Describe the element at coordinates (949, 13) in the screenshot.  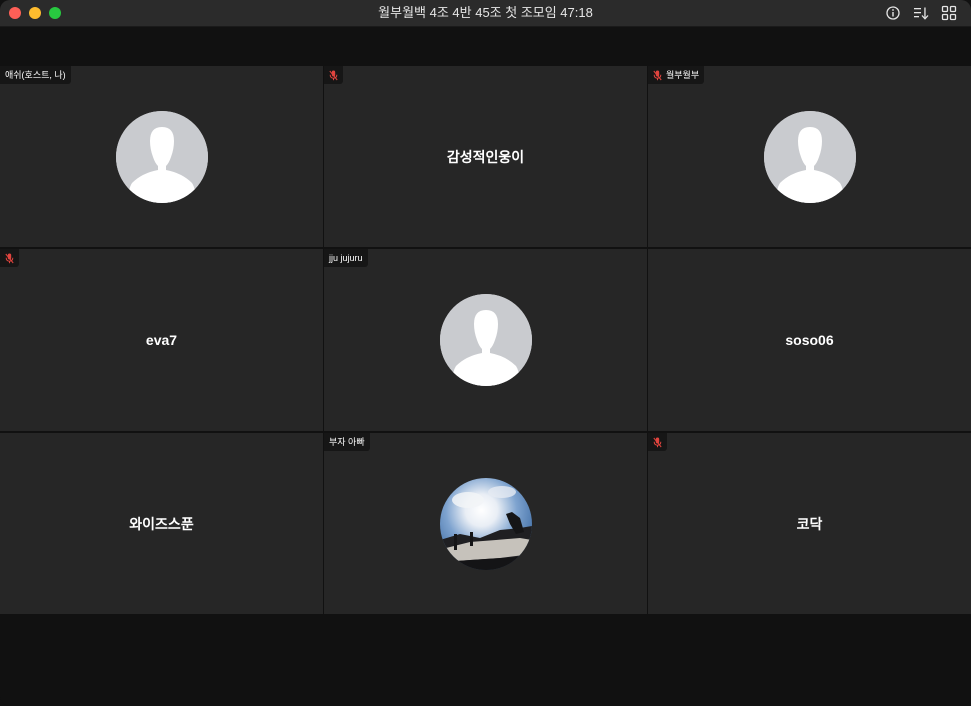
I see `gallery-grid-icon` at that location.